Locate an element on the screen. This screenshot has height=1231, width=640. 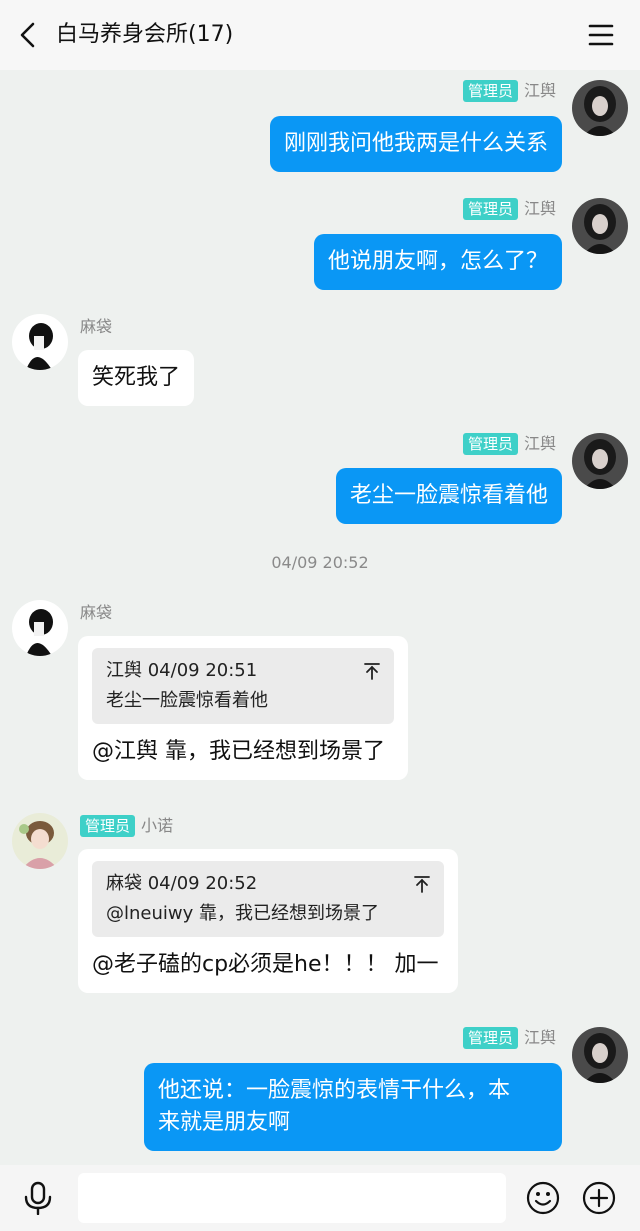
message-text: 老尘一脸震惊看着他 is located at coordinates (448, 495).